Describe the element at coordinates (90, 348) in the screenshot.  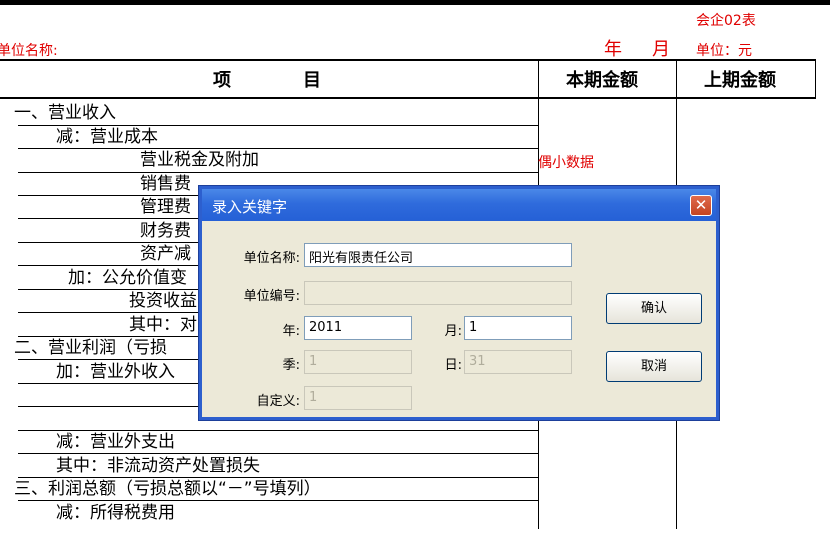
I see `row-item: 二、营业利润（亏损` at that location.